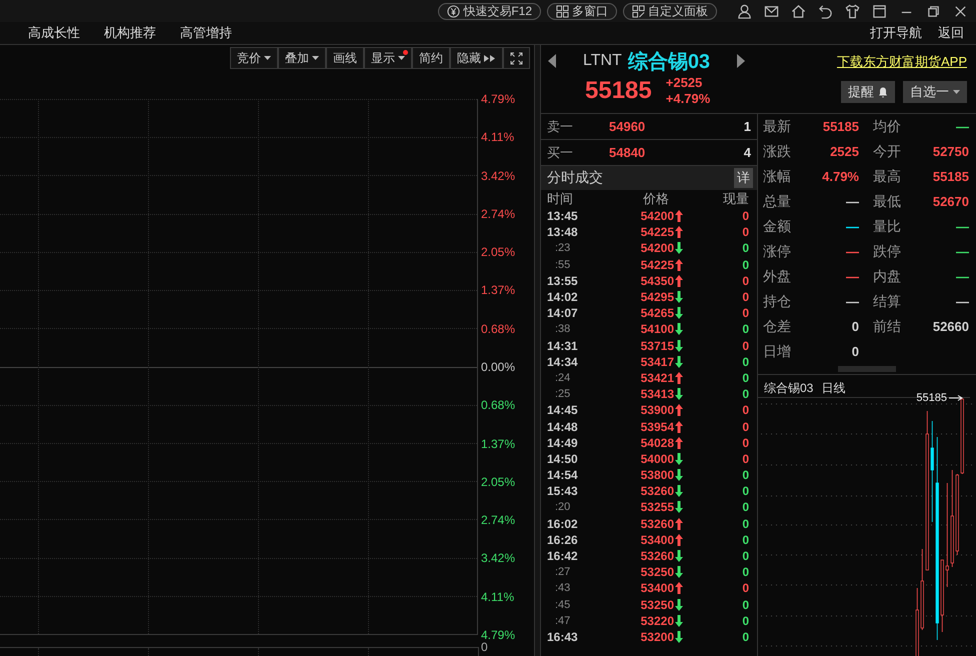  I want to click on stat-label: 涨跌, so click(777, 151).